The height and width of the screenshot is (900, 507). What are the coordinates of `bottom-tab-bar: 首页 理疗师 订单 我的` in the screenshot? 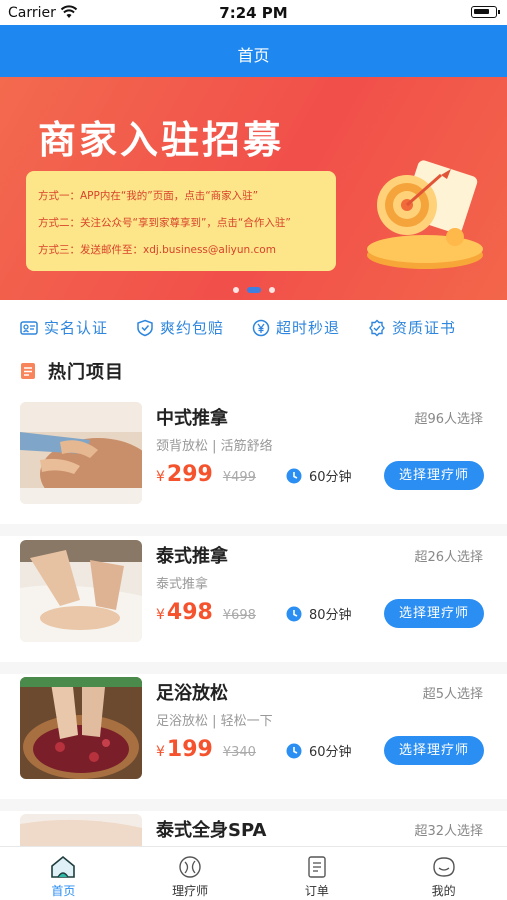 It's located at (253, 873).